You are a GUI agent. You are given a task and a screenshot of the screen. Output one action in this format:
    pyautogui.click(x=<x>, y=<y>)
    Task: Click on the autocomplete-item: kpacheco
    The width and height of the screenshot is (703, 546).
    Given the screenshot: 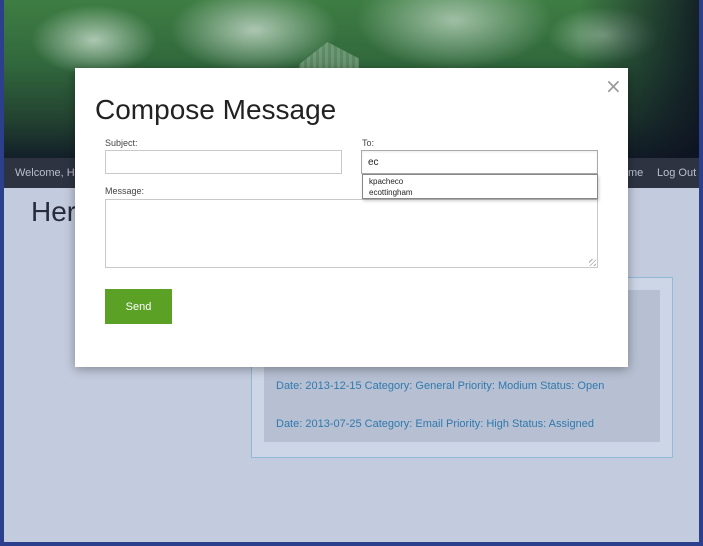 What is the action you would take?
    pyautogui.click(x=386, y=181)
    